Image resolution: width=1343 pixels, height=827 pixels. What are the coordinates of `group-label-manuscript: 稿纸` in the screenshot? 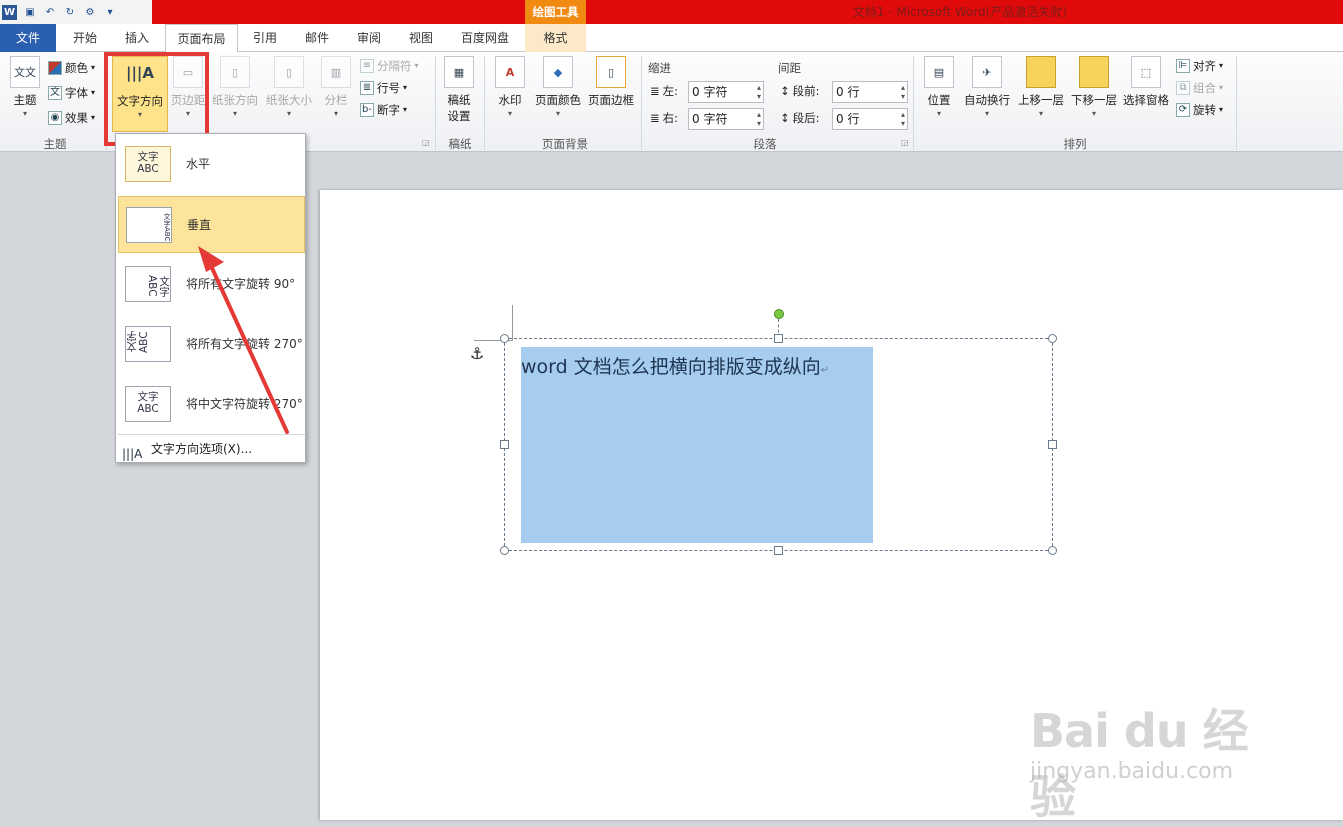 It's located at (460, 144).